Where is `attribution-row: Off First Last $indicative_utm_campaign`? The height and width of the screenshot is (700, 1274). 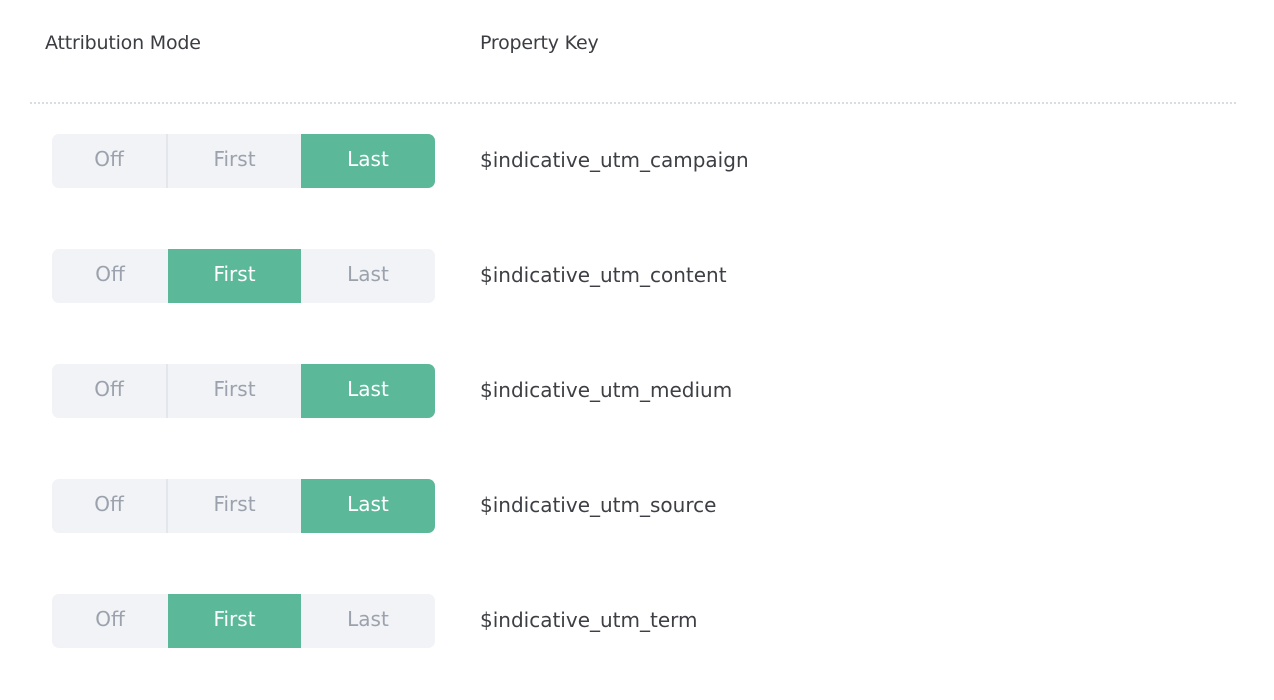
attribution-row: Off First Last $indicative_utm_campaign is located at coordinates (602, 161).